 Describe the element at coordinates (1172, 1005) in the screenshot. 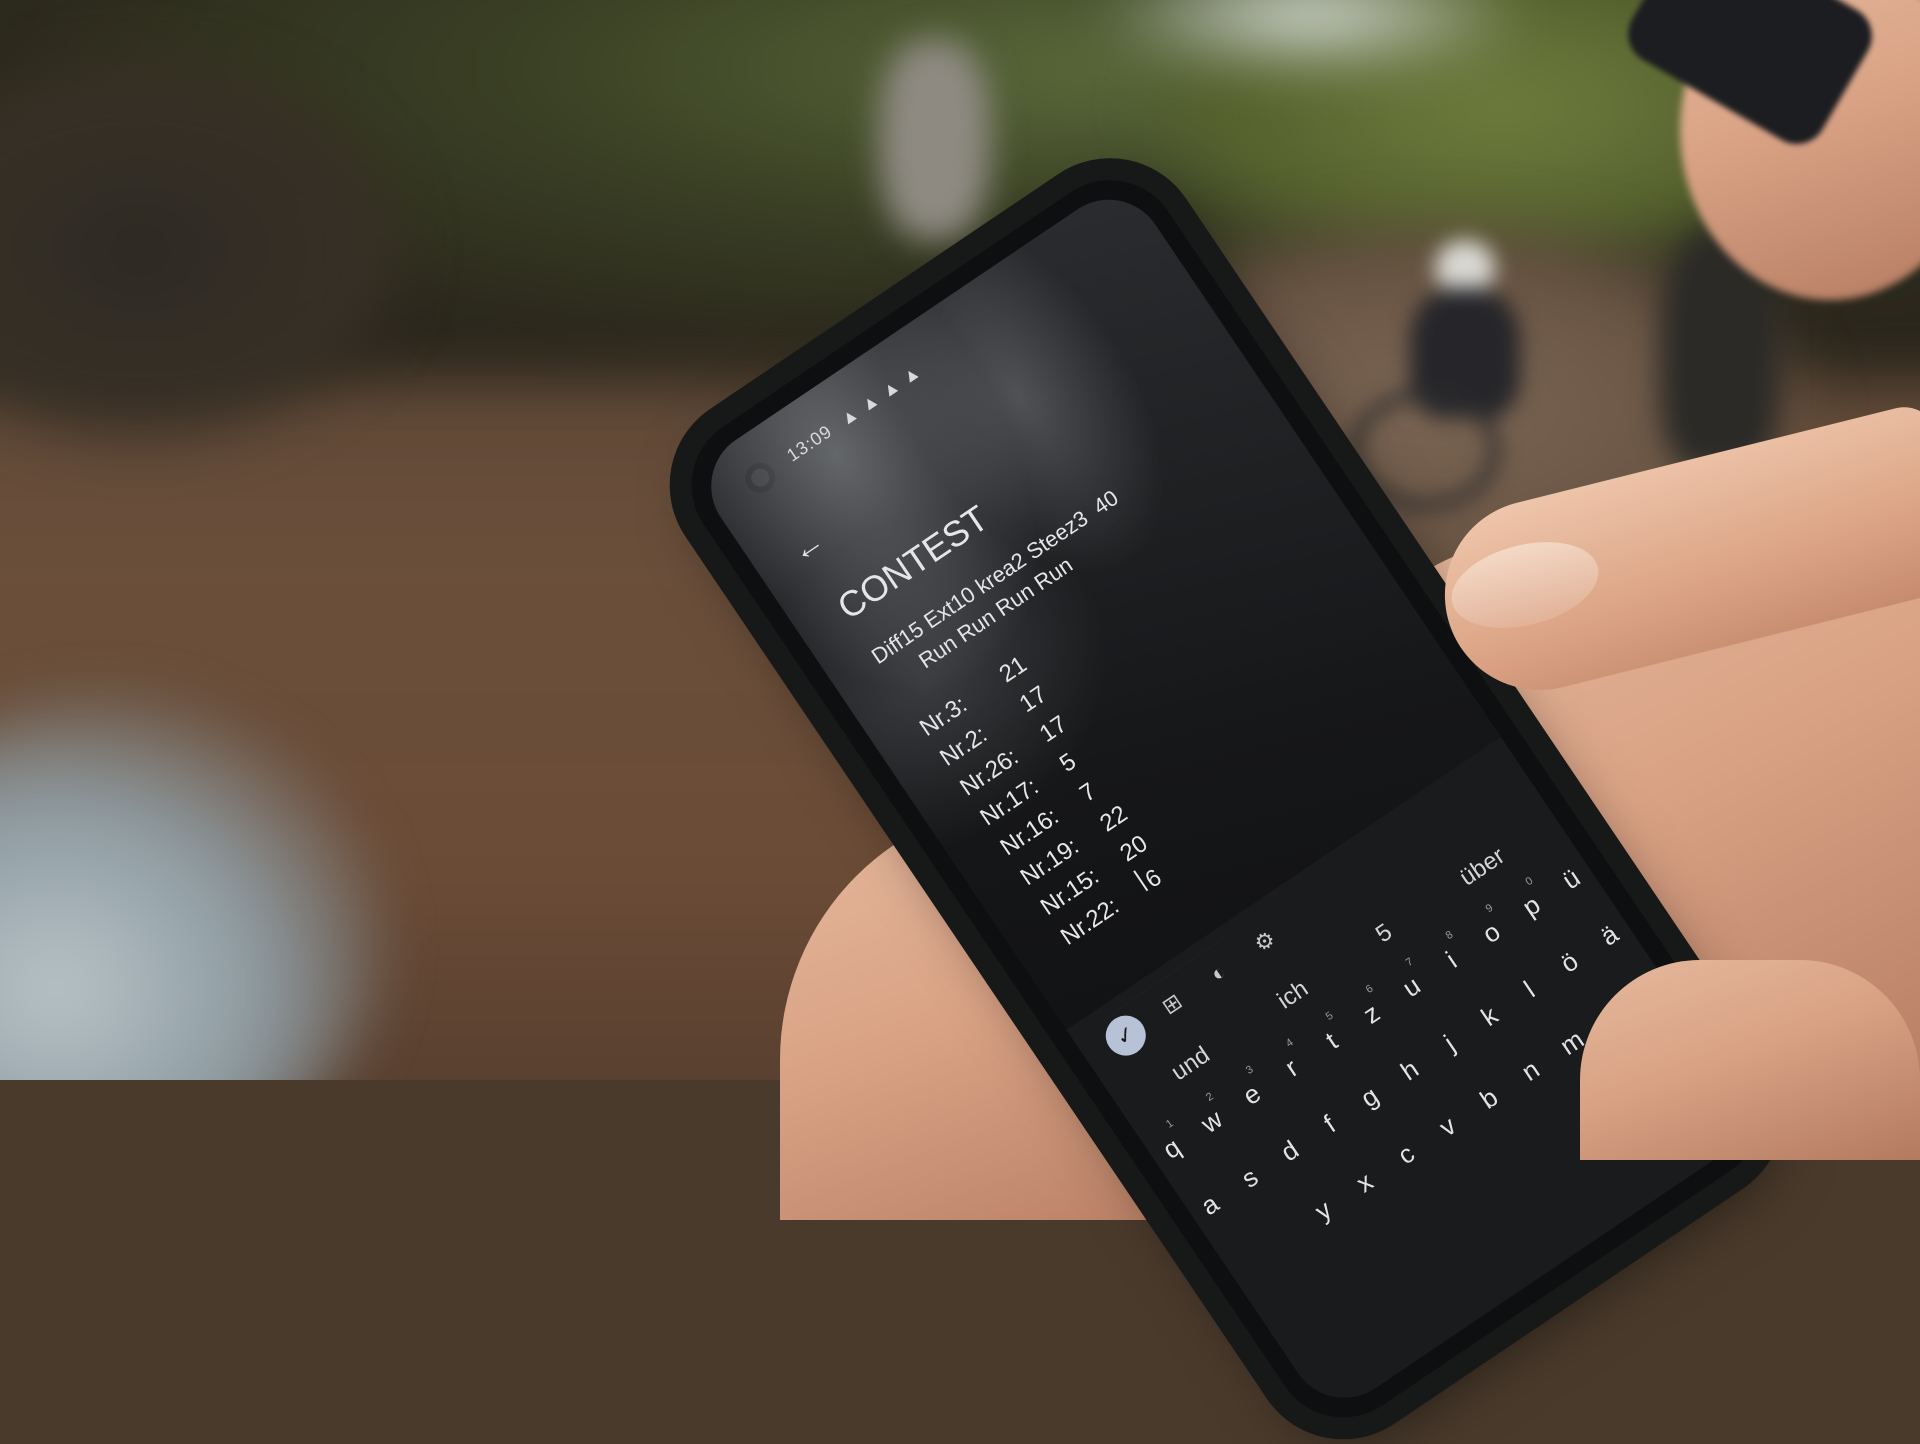

I see `sticker-icon: ⊞` at that location.